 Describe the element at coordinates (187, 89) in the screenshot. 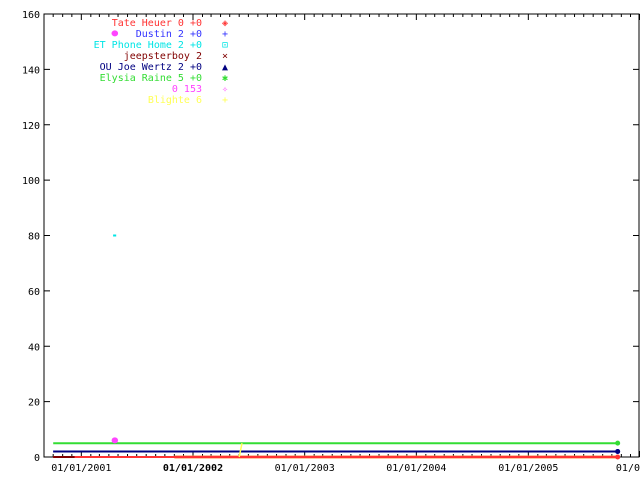

I see `legend-label-6: 0 153` at that location.